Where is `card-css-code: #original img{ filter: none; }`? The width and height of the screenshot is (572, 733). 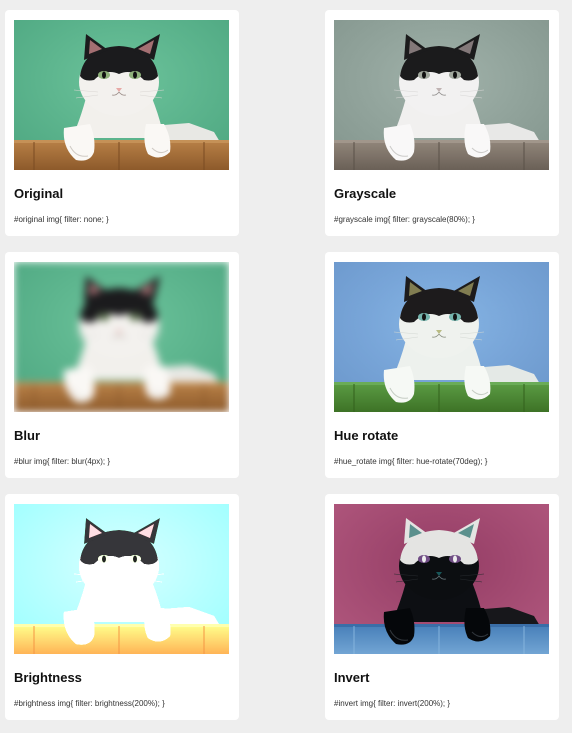 card-css-code: #original img{ filter: none; } is located at coordinates (61, 219).